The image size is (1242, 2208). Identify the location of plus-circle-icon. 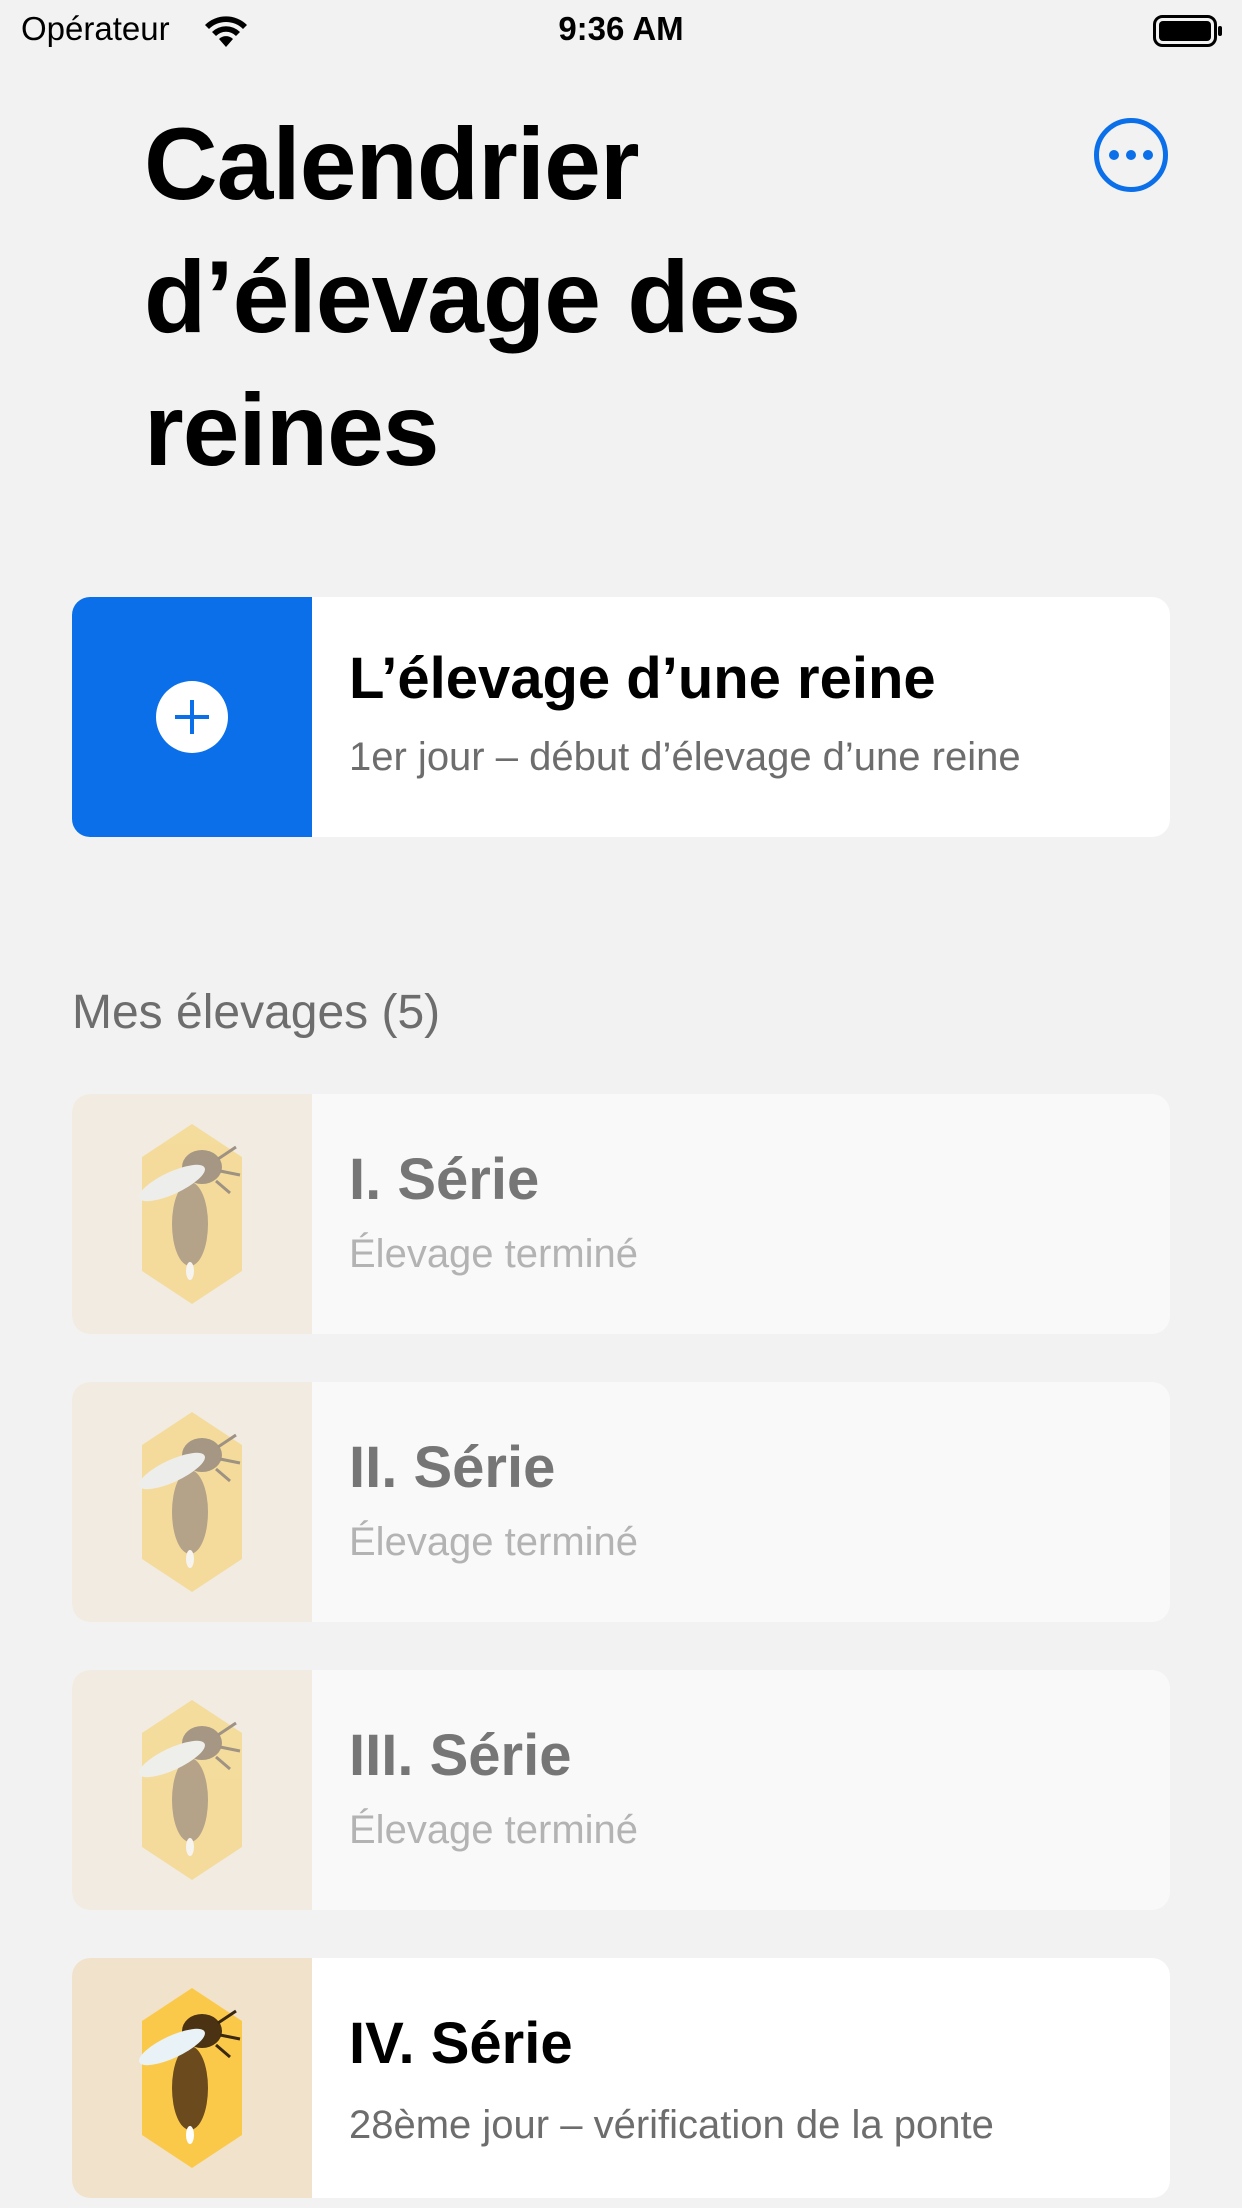
(192, 717).